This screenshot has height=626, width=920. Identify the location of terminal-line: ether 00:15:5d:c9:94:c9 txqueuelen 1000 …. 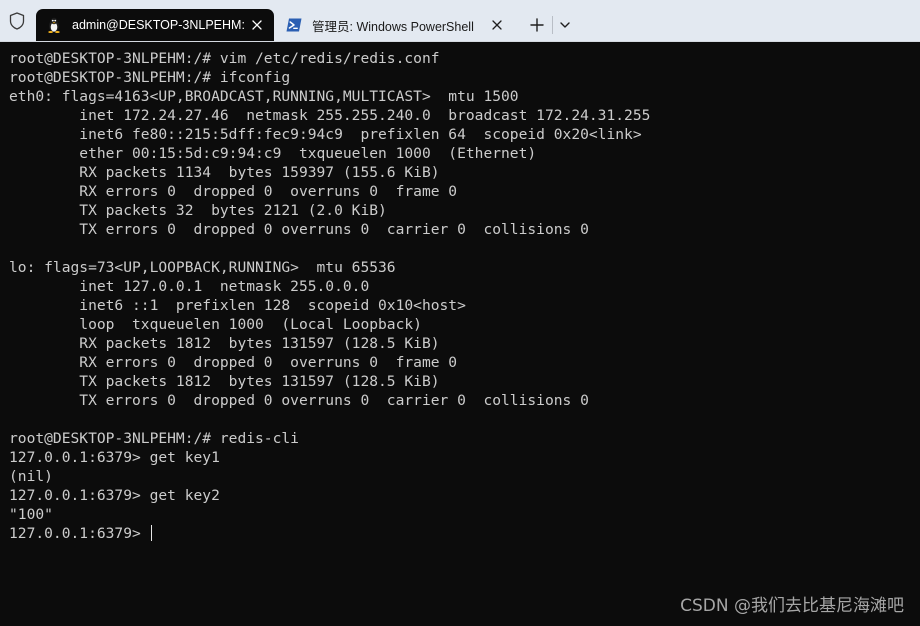
(464, 153).